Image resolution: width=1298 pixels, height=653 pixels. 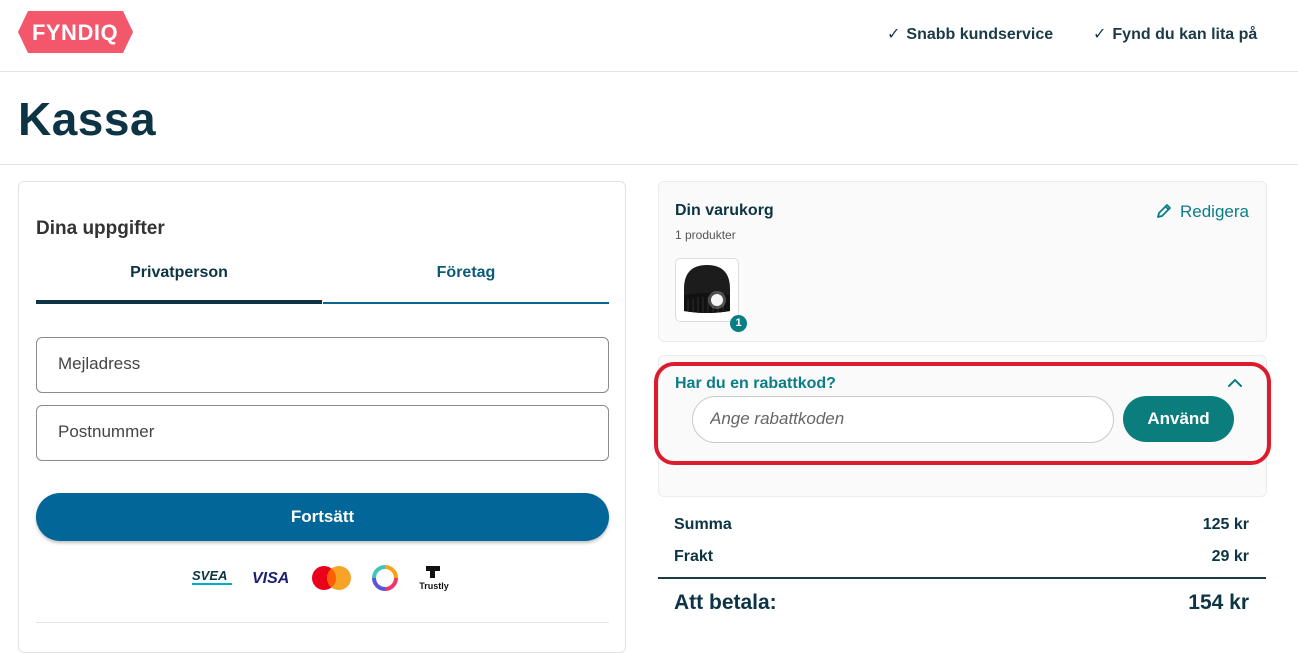 I want to click on section-title: Dina uppgifter, so click(x=100, y=228).